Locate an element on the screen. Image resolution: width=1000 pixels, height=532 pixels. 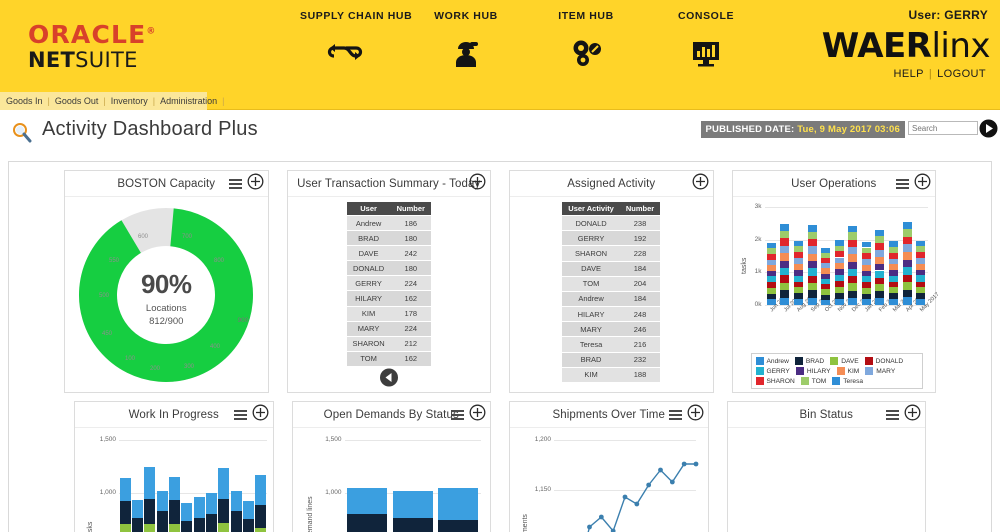
table-row: KIM 178 is located at coordinates (388, 313).